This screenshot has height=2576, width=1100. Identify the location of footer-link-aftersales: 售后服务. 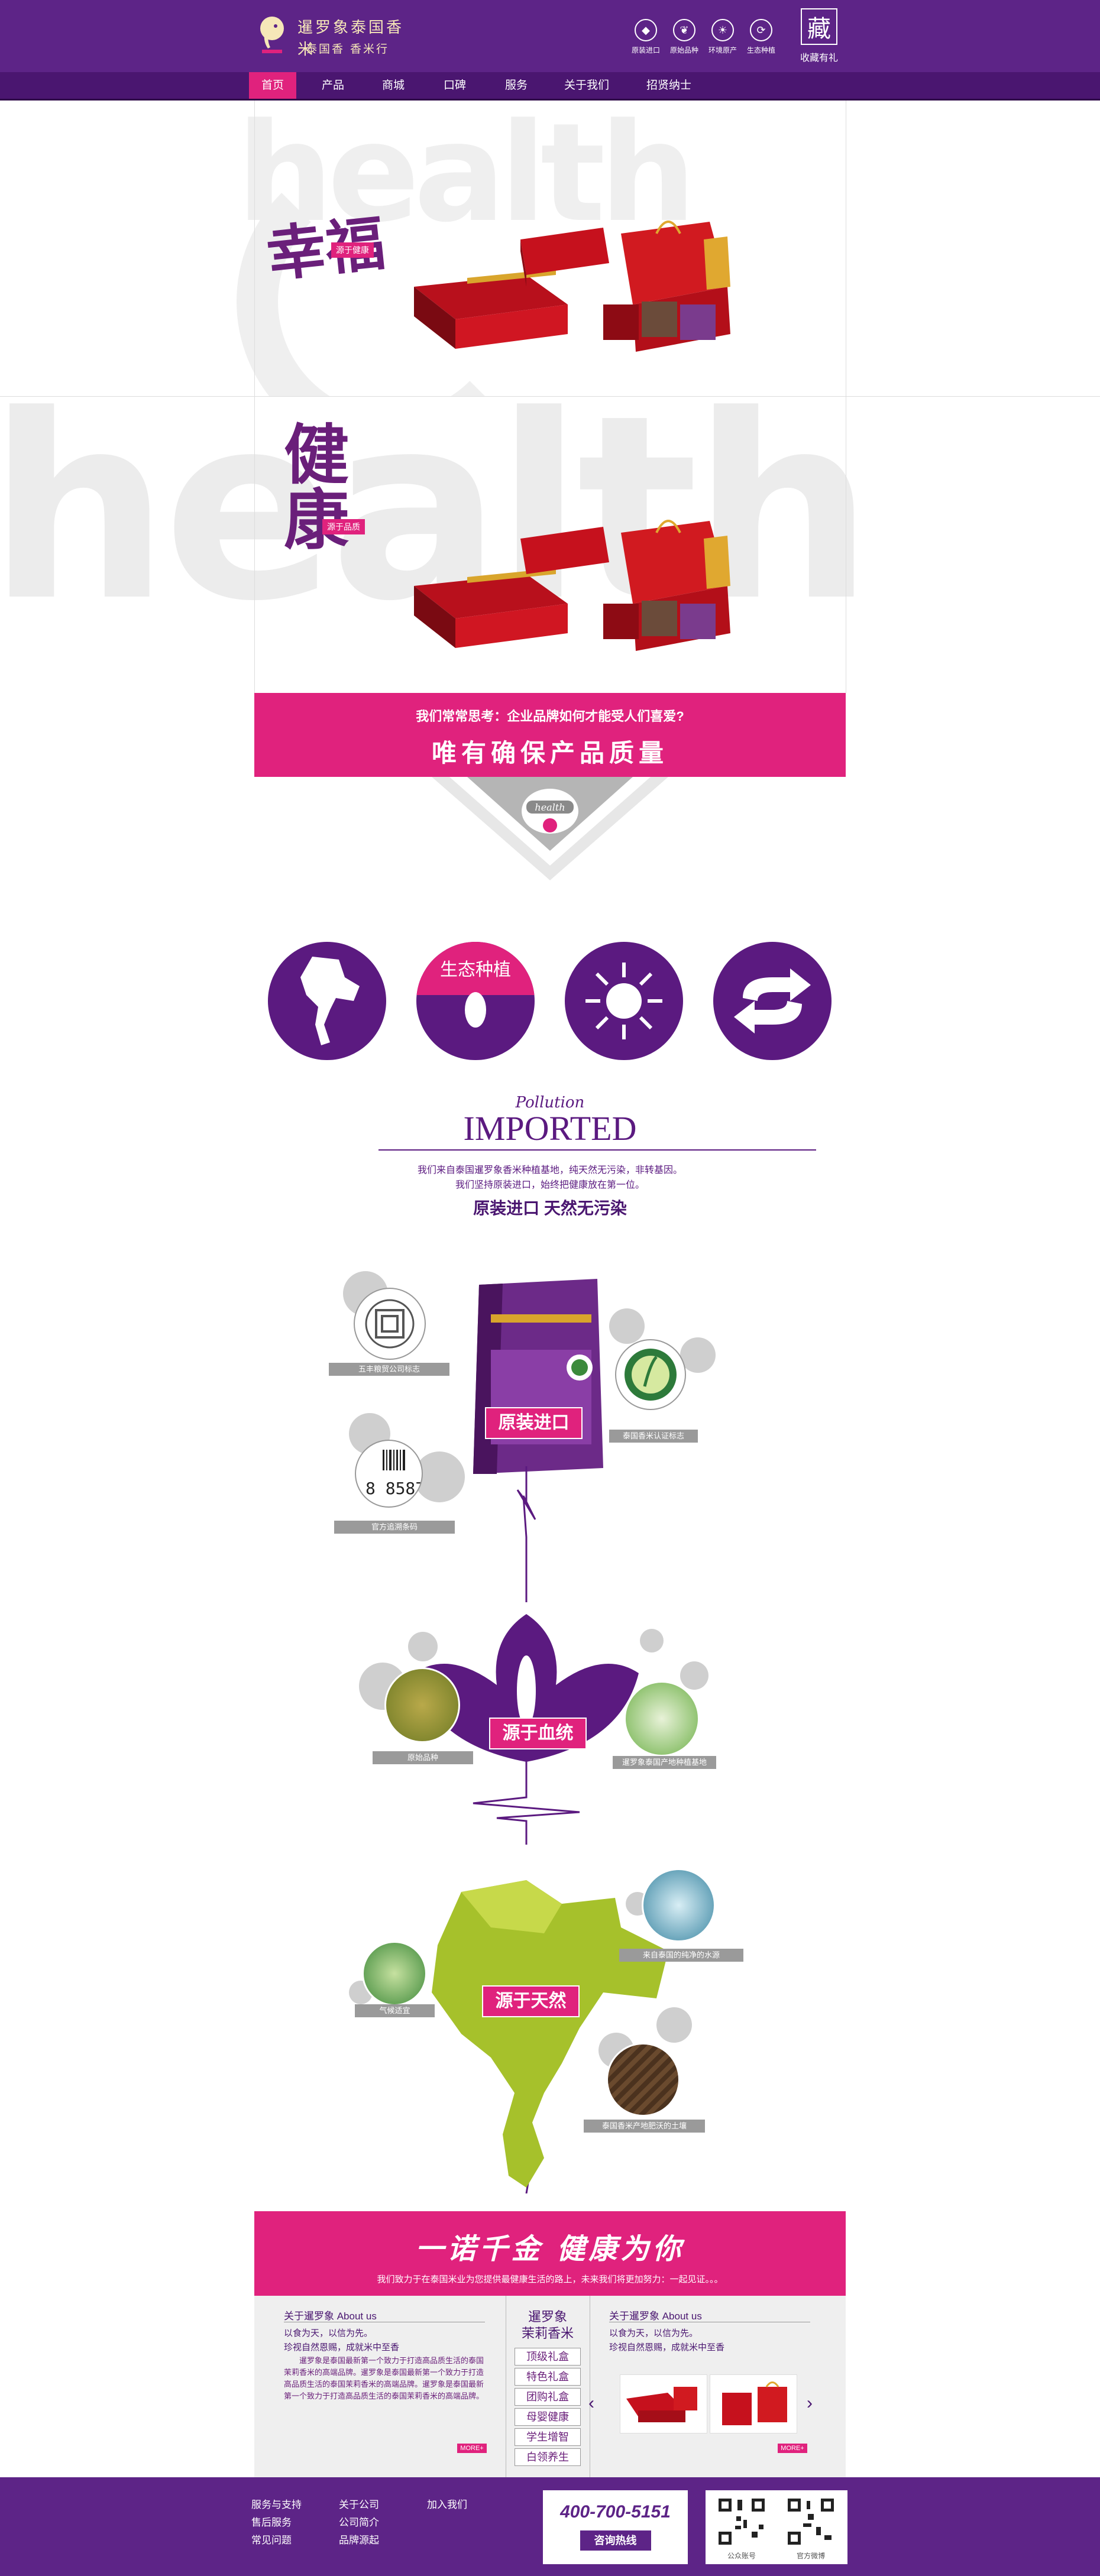
(271, 2521).